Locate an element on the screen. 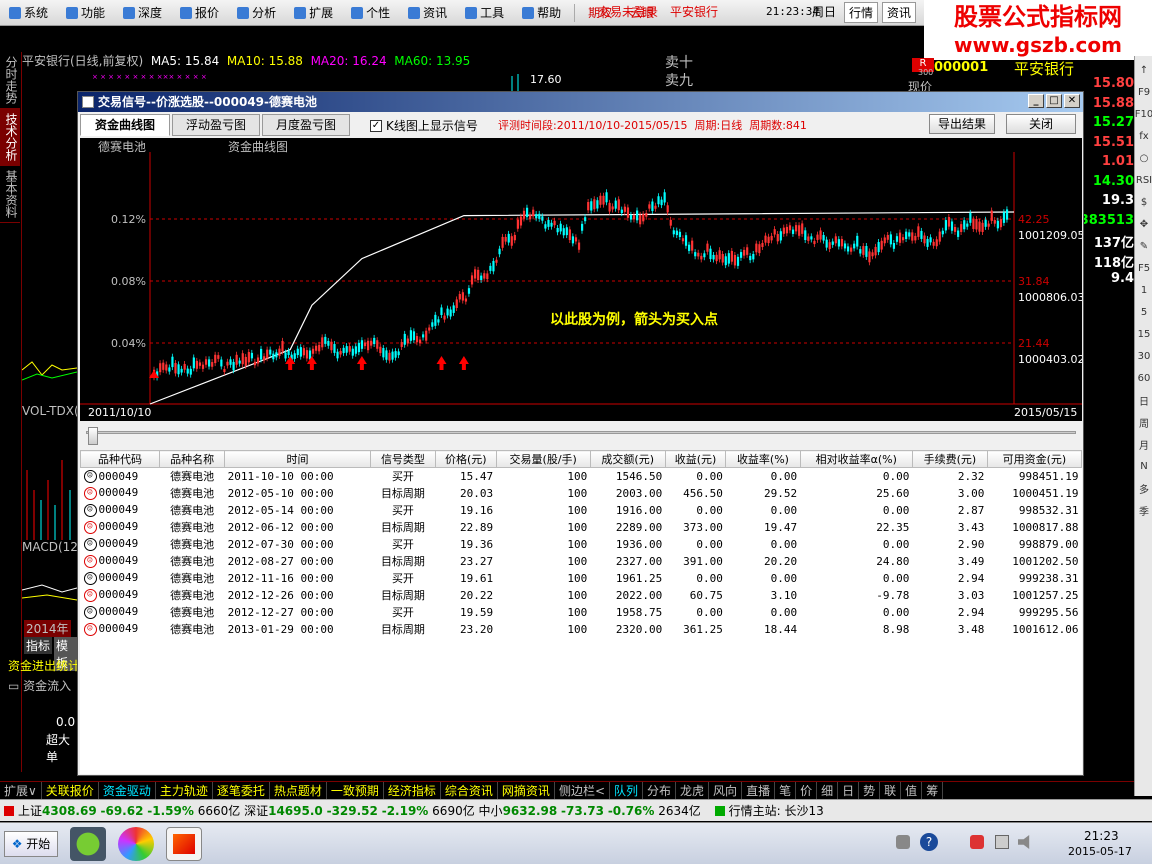  left-tab-0: 分时走势 is located at coordinates (10, 80).